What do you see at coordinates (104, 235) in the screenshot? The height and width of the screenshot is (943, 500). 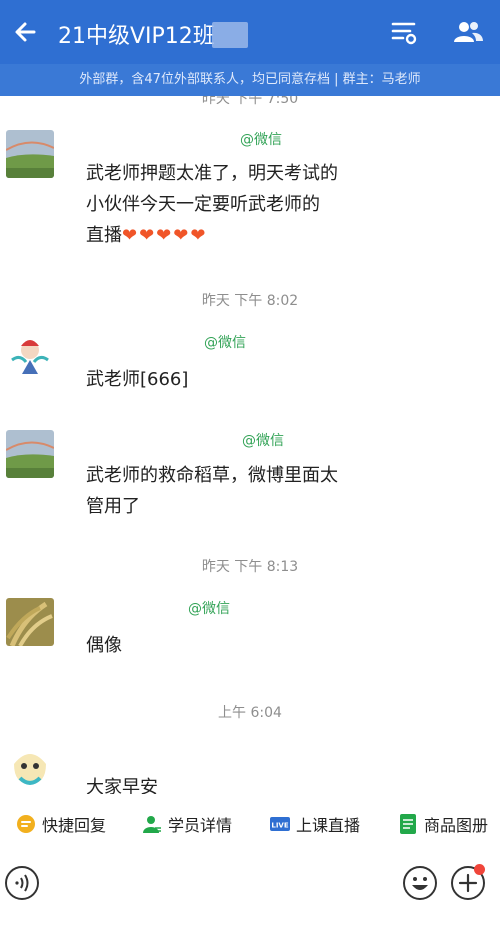 I see `message-line: 直播` at bounding box center [104, 235].